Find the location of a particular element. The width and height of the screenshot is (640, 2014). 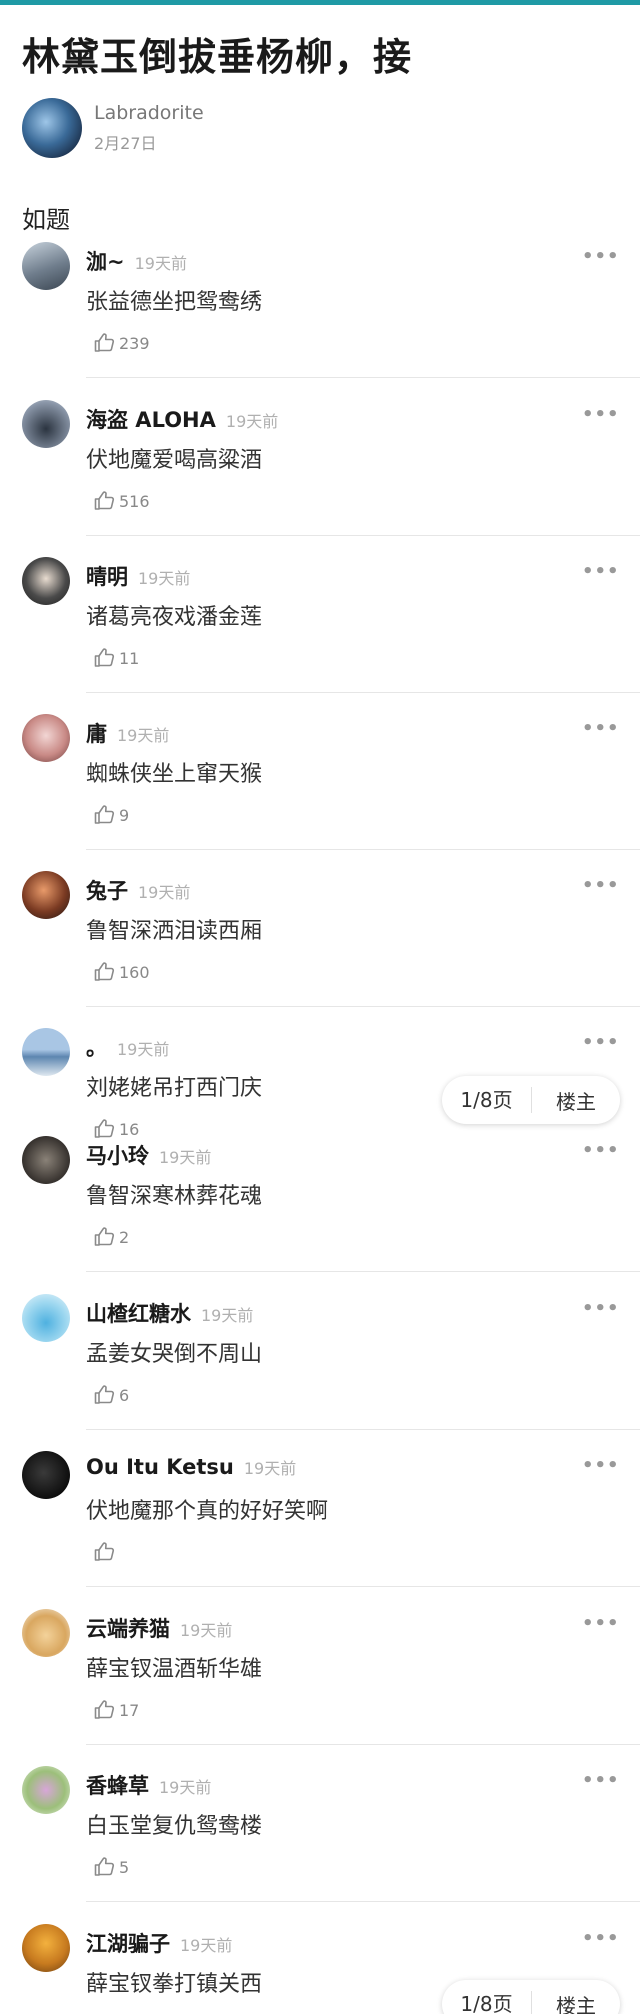

commenter-name: 江湖骗子 19天前 is located at coordinates (159, 1943).